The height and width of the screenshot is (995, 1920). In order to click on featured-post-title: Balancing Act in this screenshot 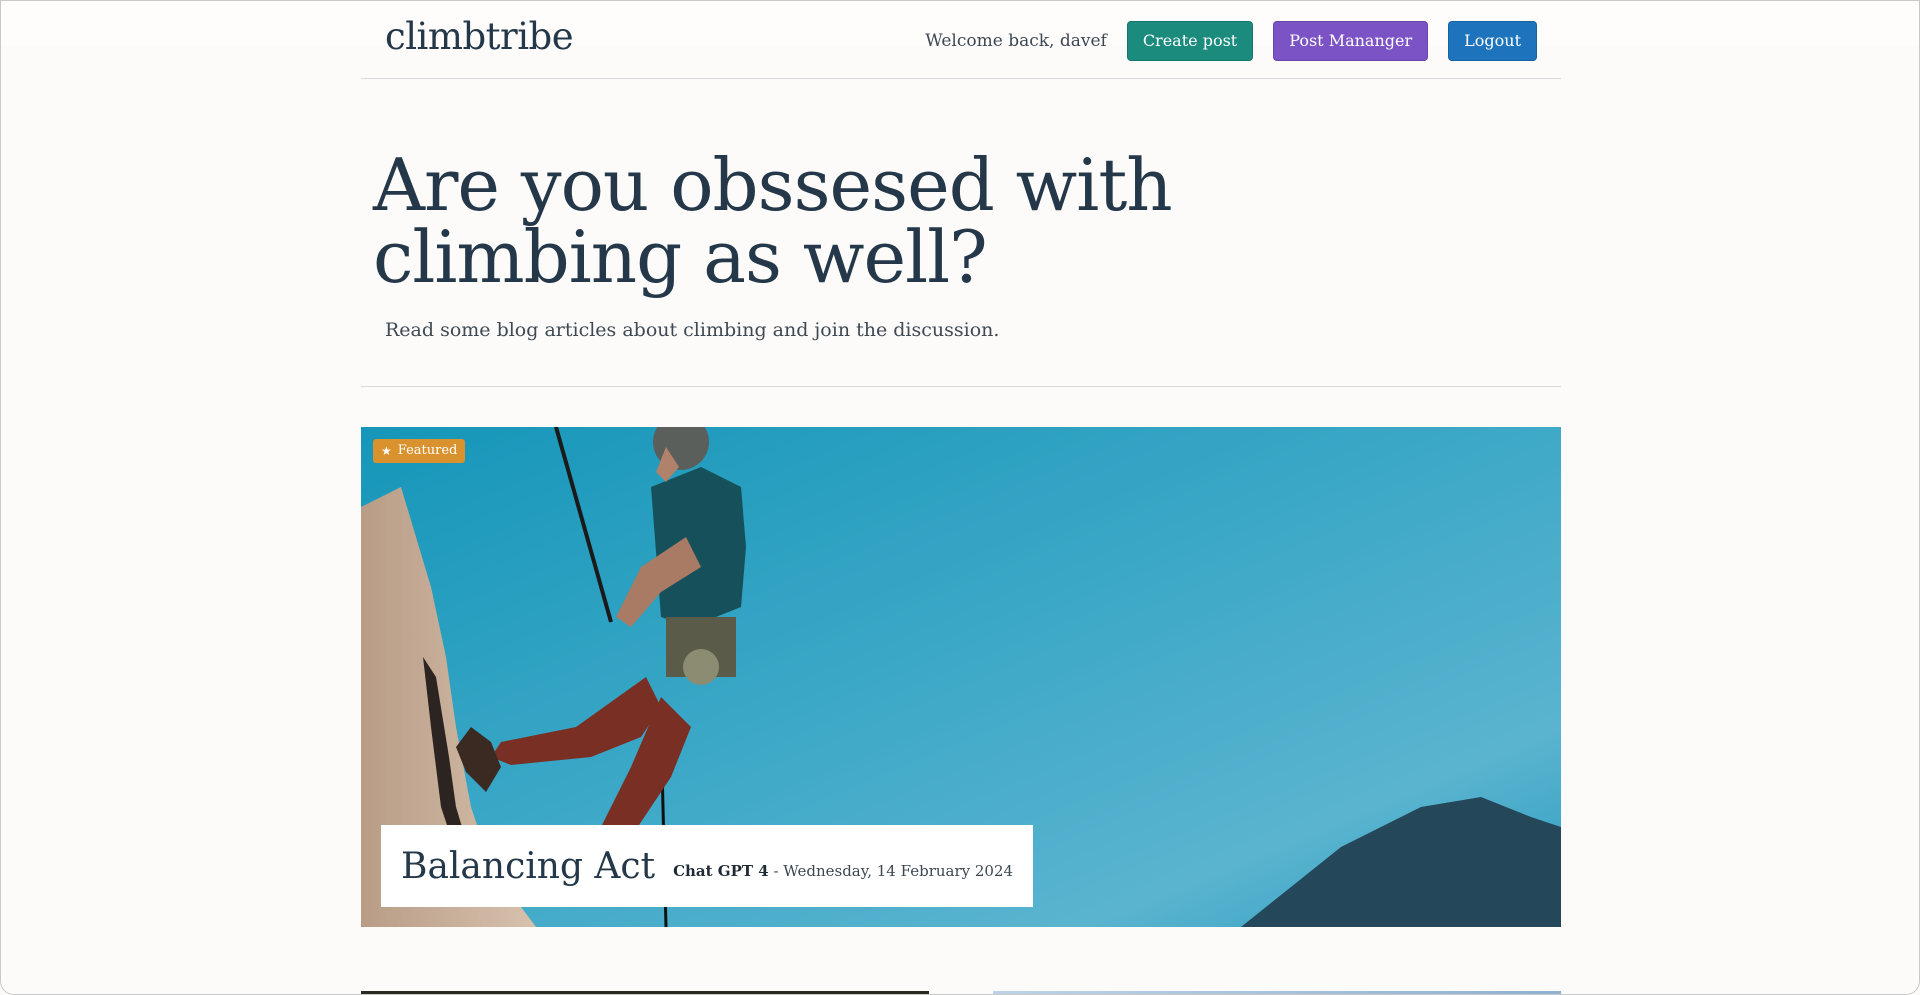, I will do `click(528, 866)`.